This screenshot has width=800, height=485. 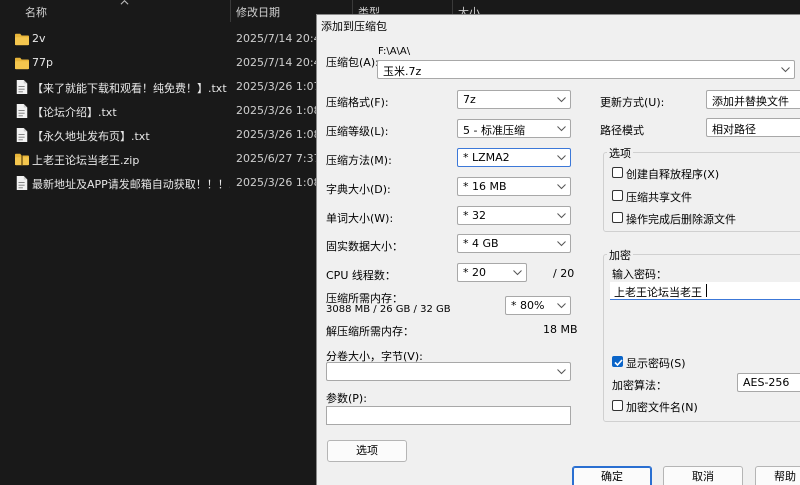 What do you see at coordinates (514, 157) in the screenshot?
I see `method-select: * LZMA2` at bounding box center [514, 157].